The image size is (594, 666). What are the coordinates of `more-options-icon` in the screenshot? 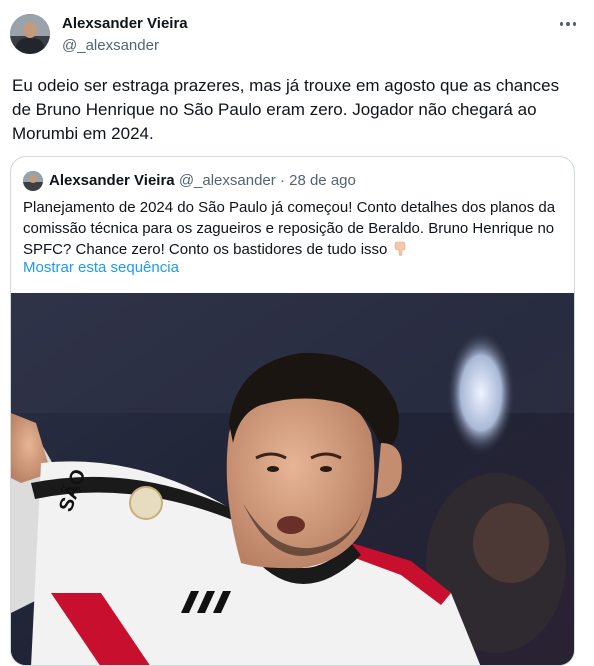 It's located at (568, 24).